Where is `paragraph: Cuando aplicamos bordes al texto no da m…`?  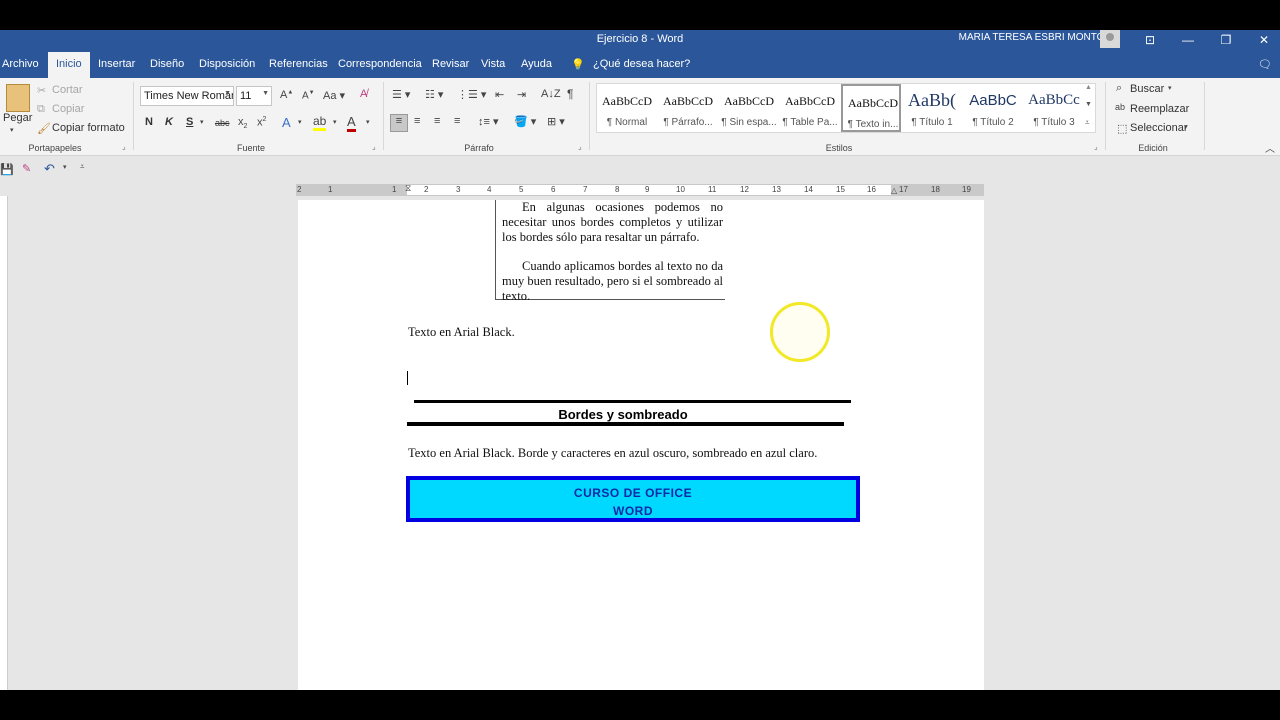
paragraph: Cuando aplicamos bordes al texto no da m… is located at coordinates (612, 281).